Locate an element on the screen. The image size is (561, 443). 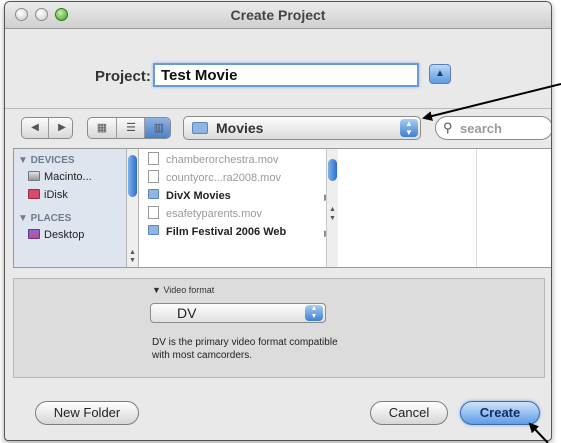
forward-button: ▶ is located at coordinates (60, 128).